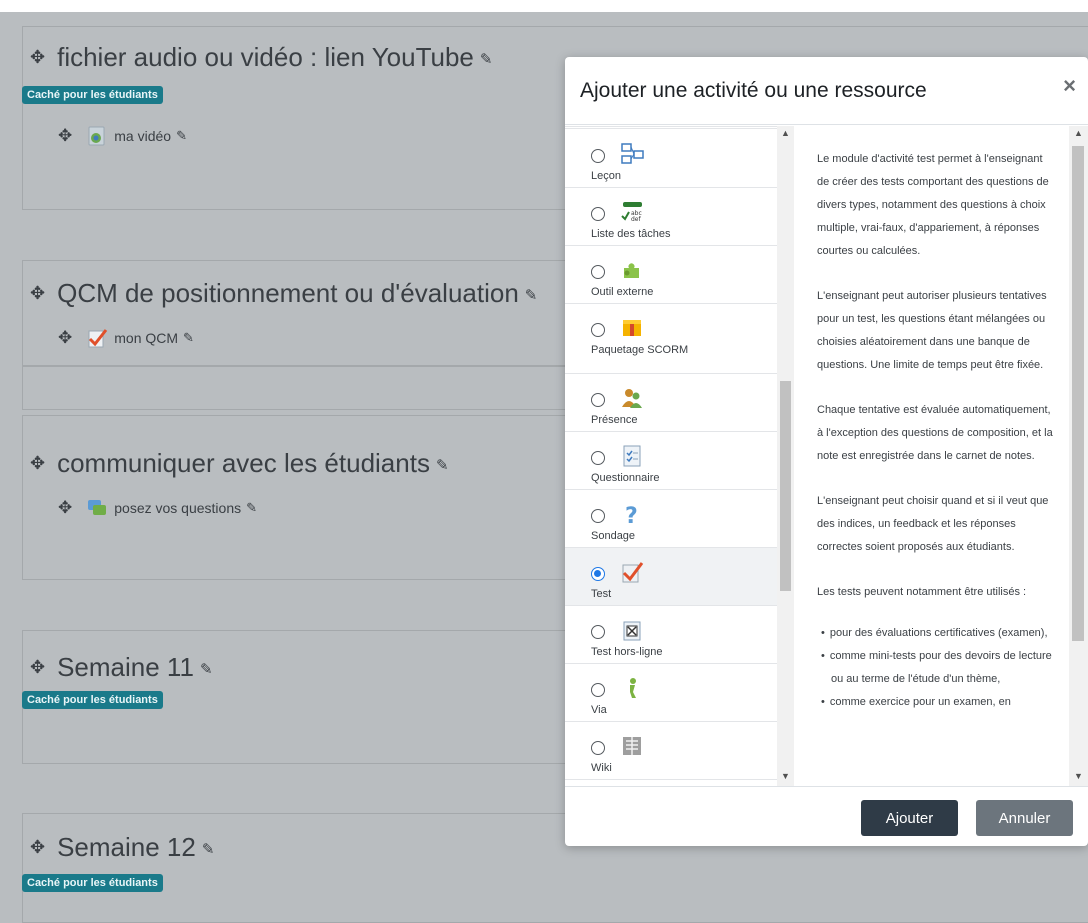  I want to click on description-scrollbar: ▲ ▼, so click(1078, 456).